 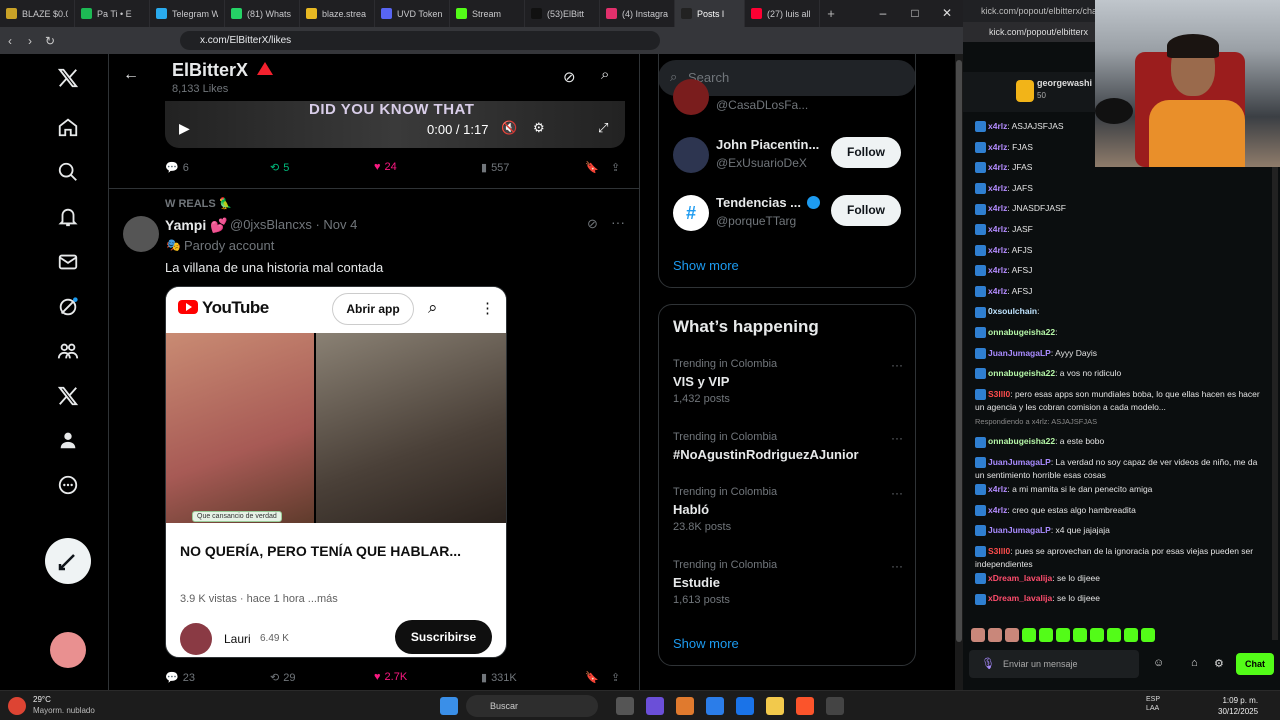 What do you see at coordinates (775, 706) in the screenshot?
I see `file-explorer-icon` at bounding box center [775, 706].